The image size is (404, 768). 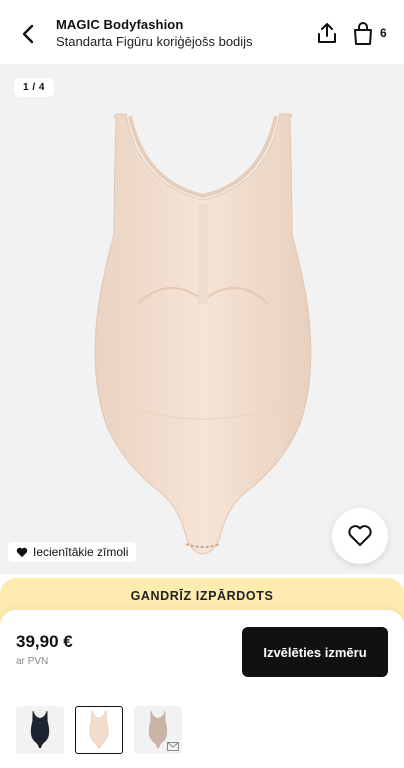 What do you see at coordinates (154, 41) in the screenshot?
I see `product-name: Standarta Figūru koriģējošs bodijs` at bounding box center [154, 41].